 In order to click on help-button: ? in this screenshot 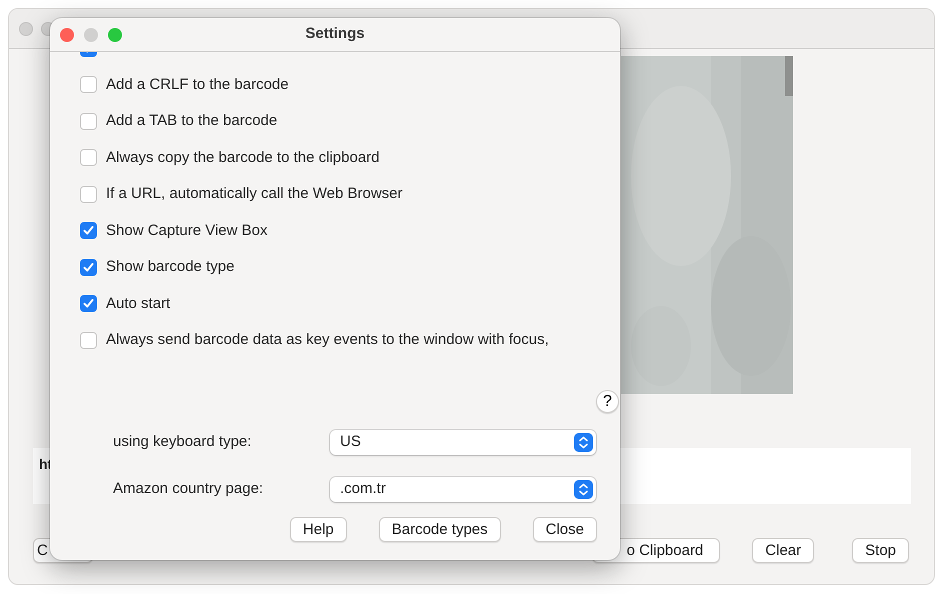, I will do `click(607, 401)`.